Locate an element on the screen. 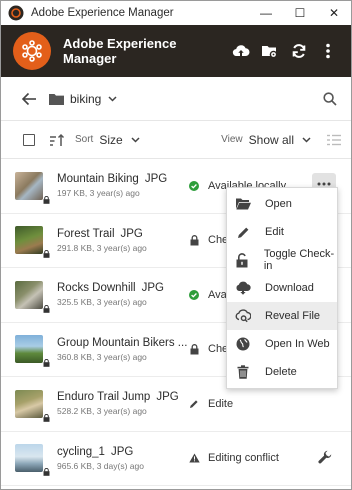  horizontal-ellipsis-icon is located at coordinates (324, 184).